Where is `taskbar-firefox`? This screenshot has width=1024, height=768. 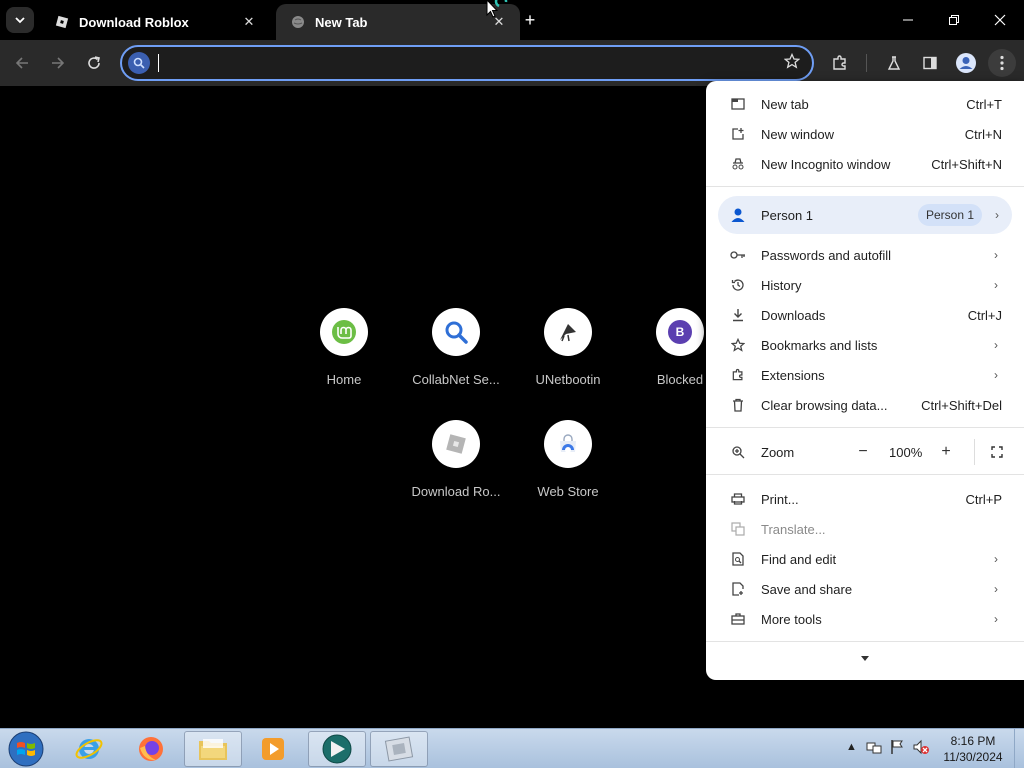 taskbar-firefox is located at coordinates (151, 749).